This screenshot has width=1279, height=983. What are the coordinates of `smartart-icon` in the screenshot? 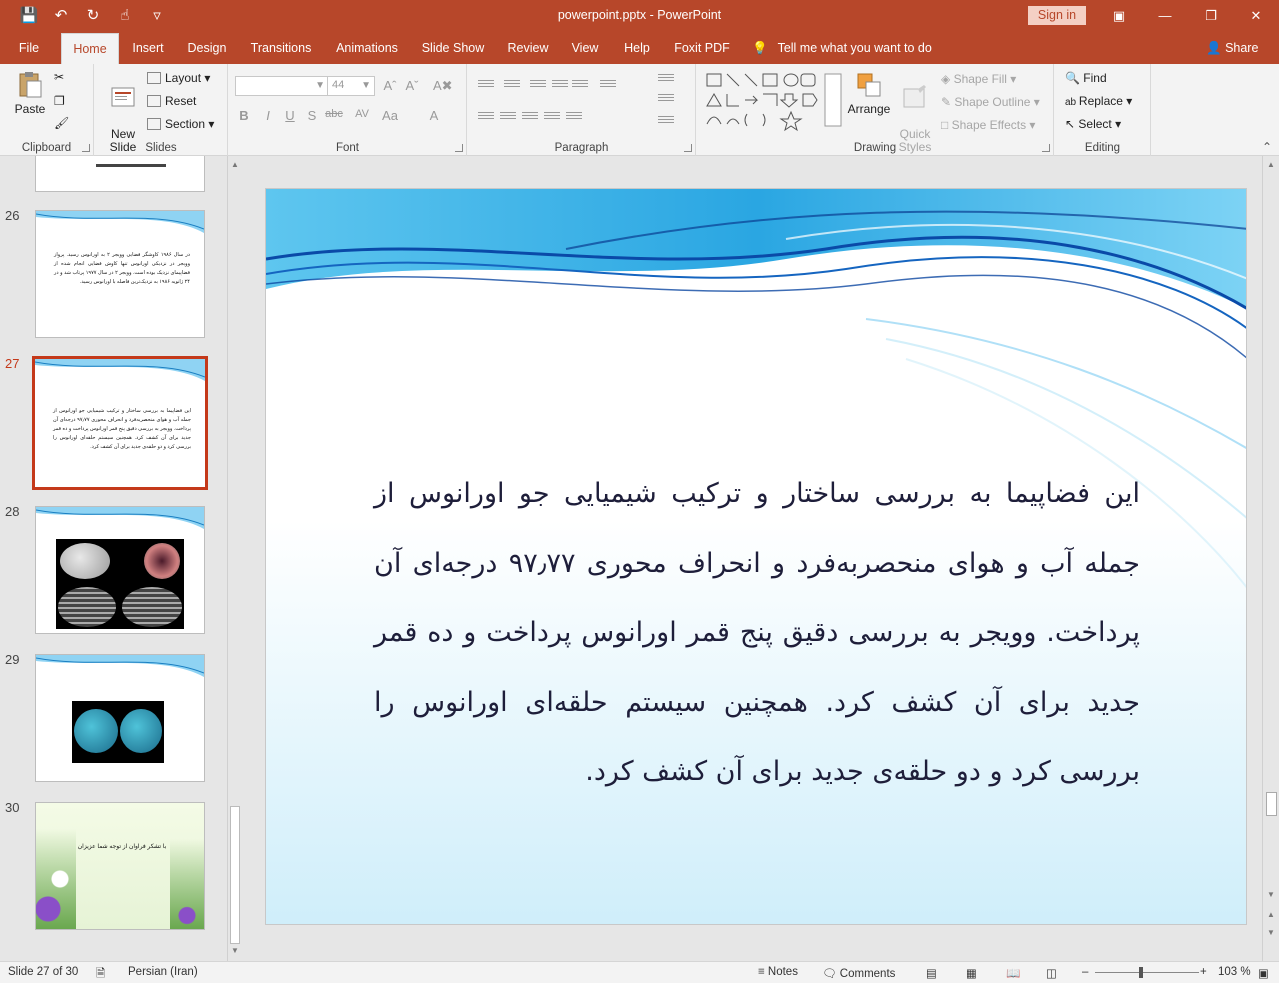 It's located at (666, 122).